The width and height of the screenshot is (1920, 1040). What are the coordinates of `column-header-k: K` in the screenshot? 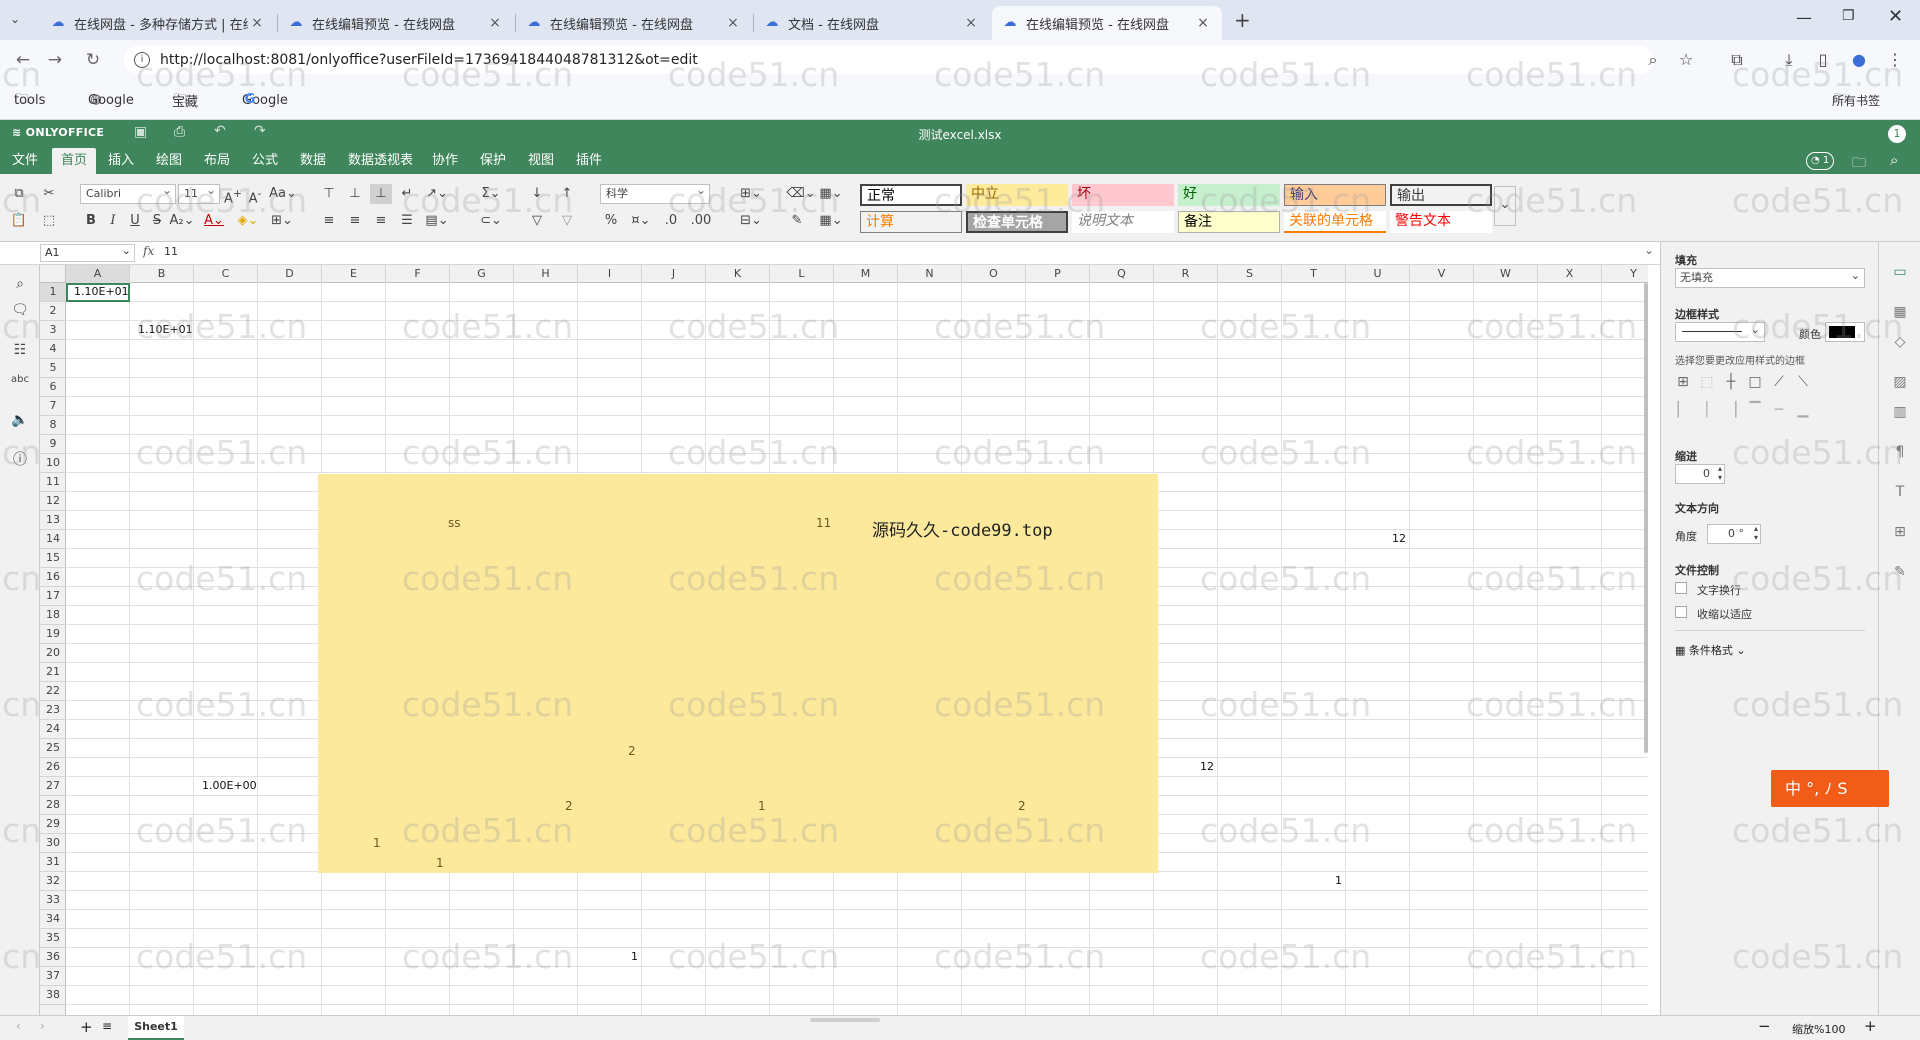 It's located at (738, 274).